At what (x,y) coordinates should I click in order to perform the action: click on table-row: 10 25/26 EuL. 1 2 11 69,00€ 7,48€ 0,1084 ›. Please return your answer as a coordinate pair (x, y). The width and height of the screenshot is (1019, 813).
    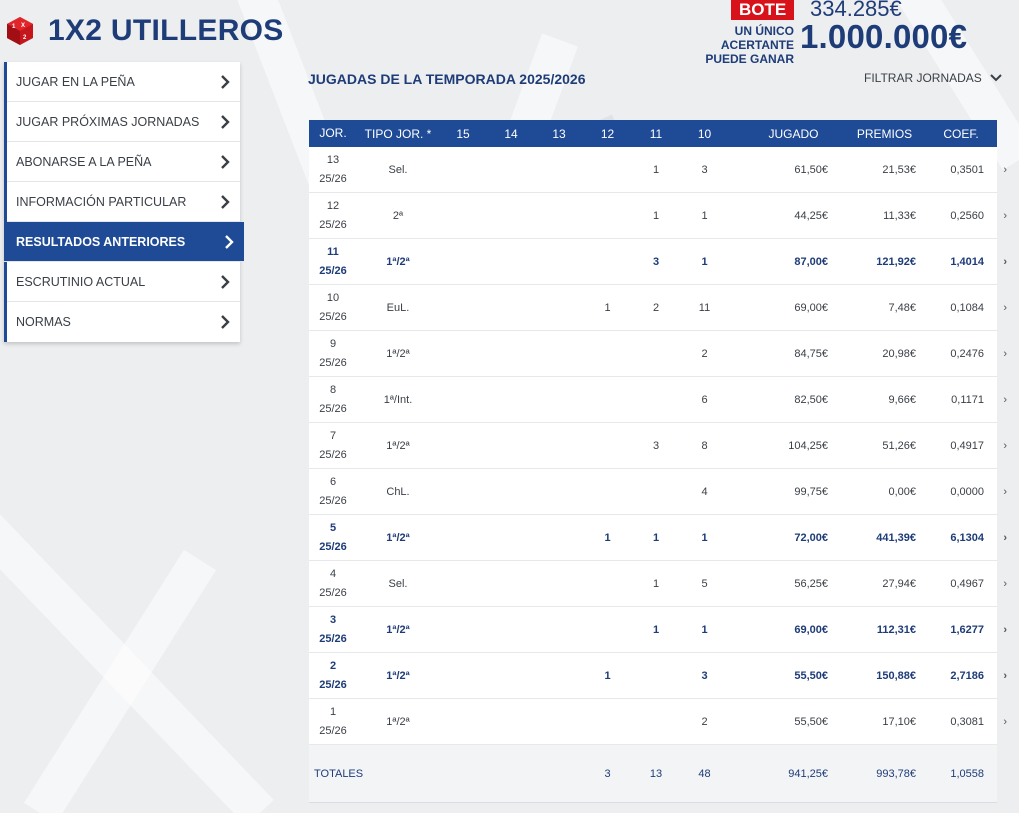
    Looking at the image, I should click on (658, 308).